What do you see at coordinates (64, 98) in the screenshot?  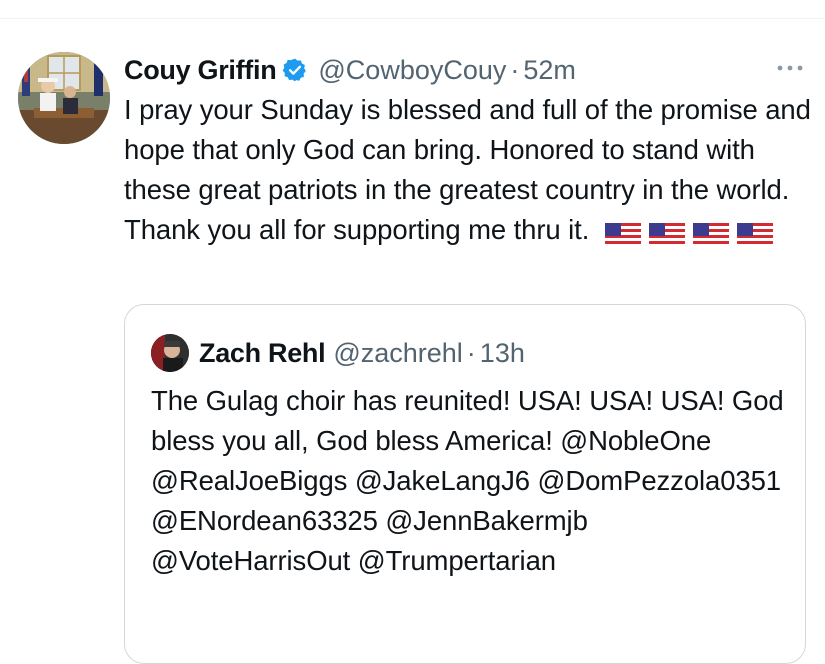 I see `author-avatar` at bounding box center [64, 98].